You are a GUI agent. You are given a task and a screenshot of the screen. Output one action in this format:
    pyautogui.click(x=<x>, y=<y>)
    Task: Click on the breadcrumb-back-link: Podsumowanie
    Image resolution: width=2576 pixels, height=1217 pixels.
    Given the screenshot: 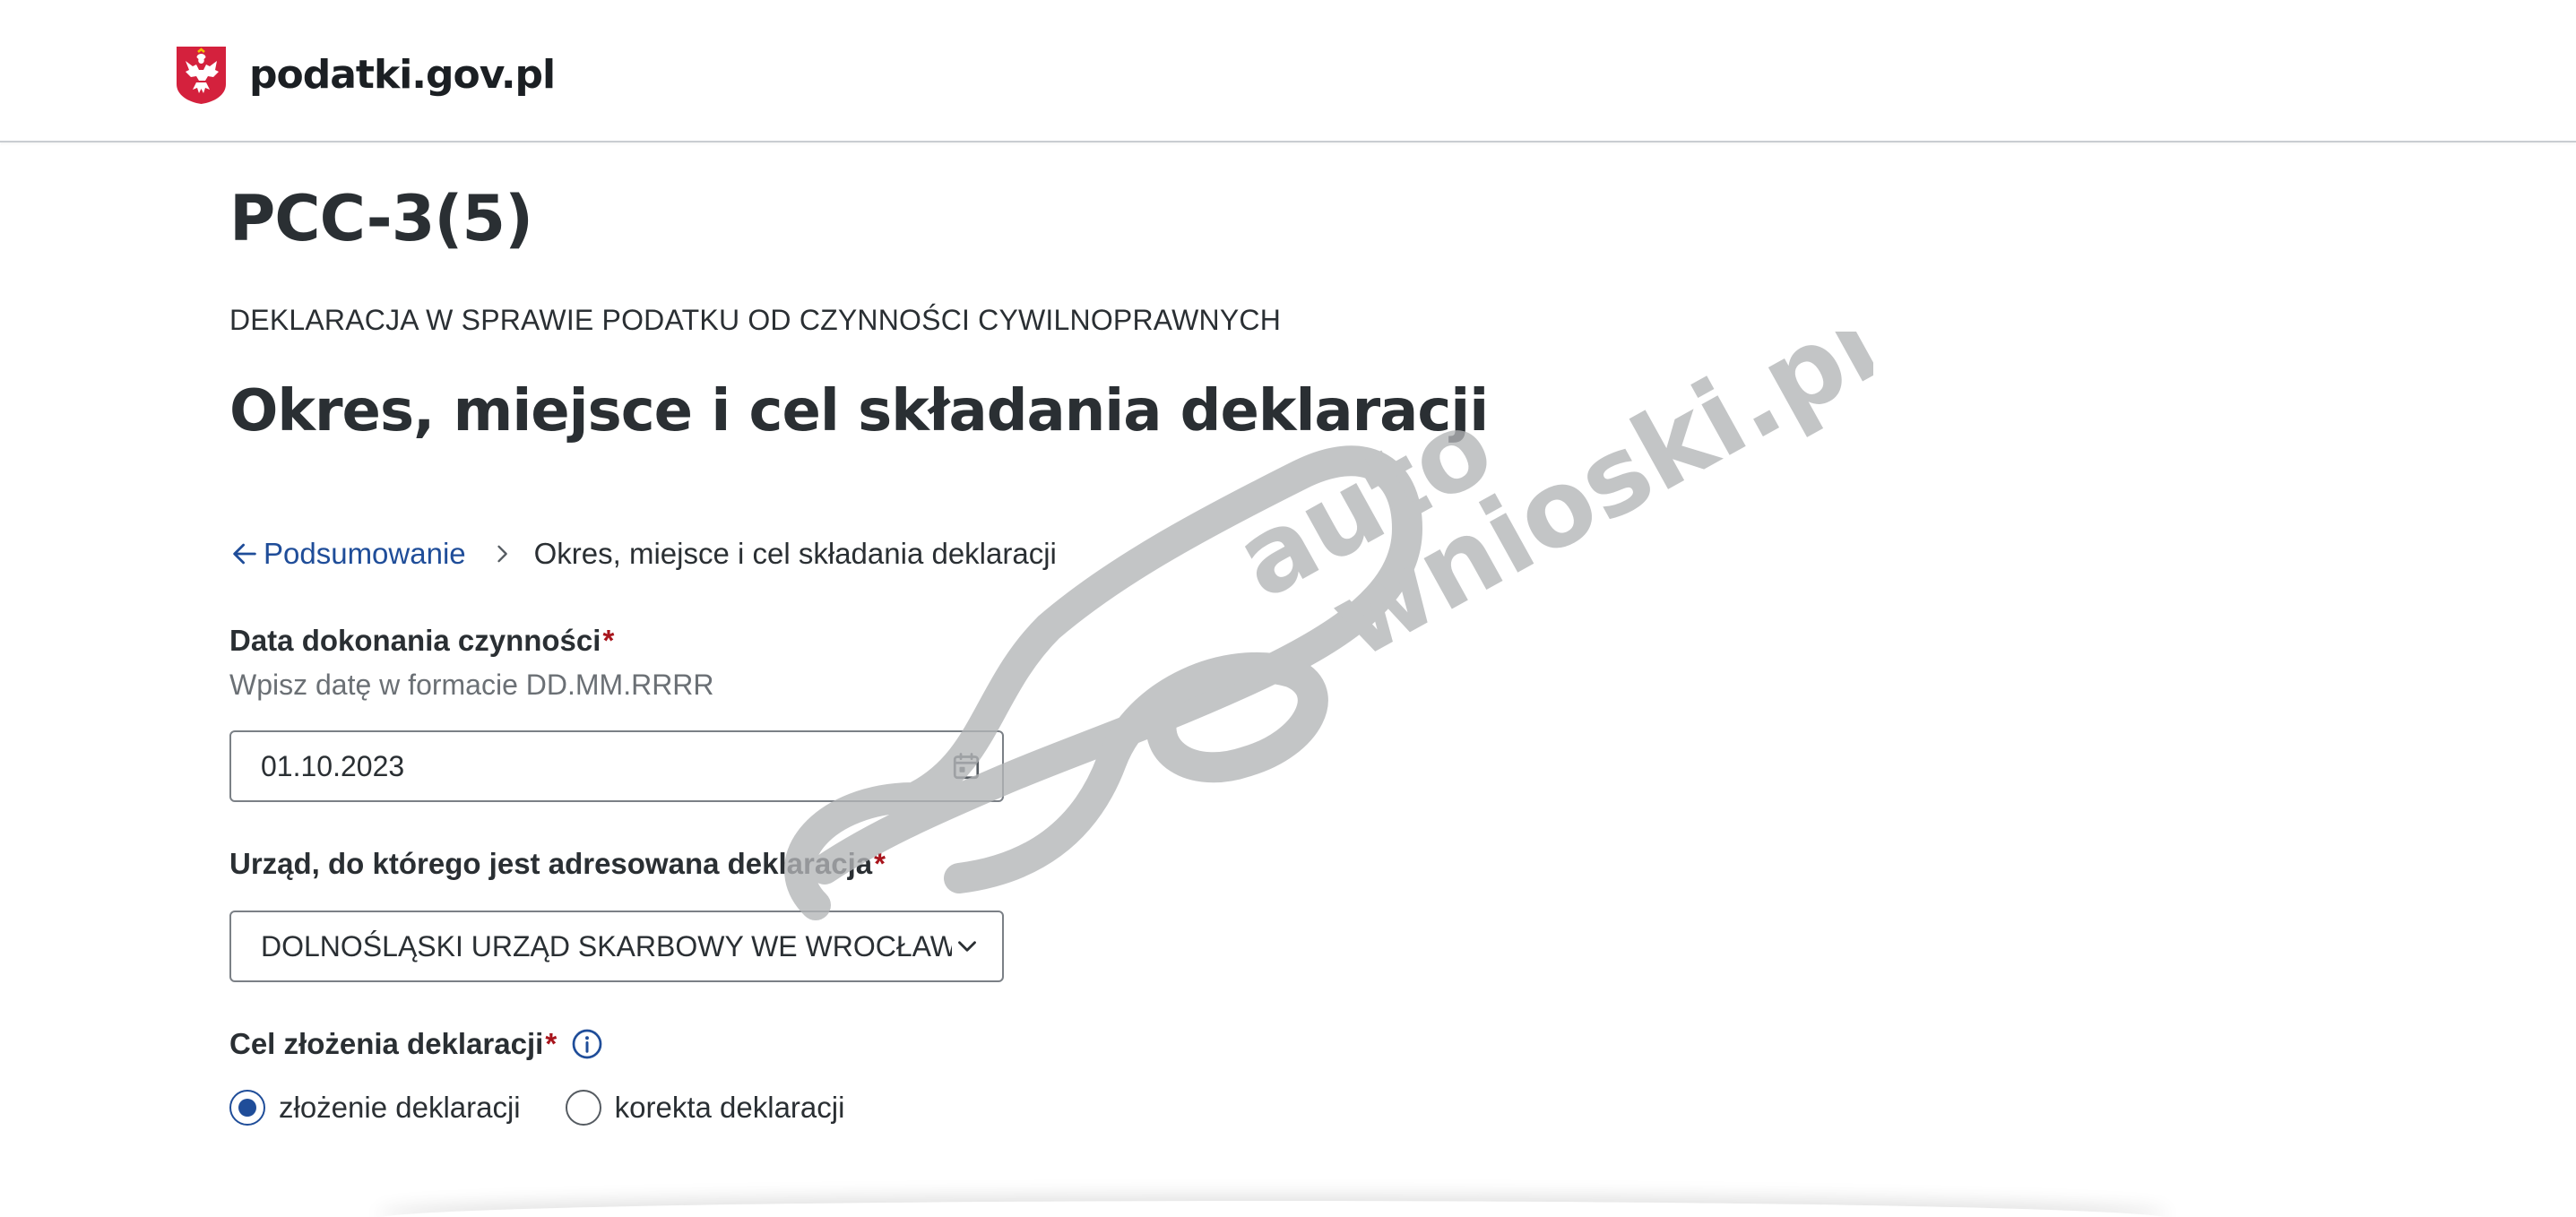 What is the action you would take?
    pyautogui.click(x=347, y=554)
    